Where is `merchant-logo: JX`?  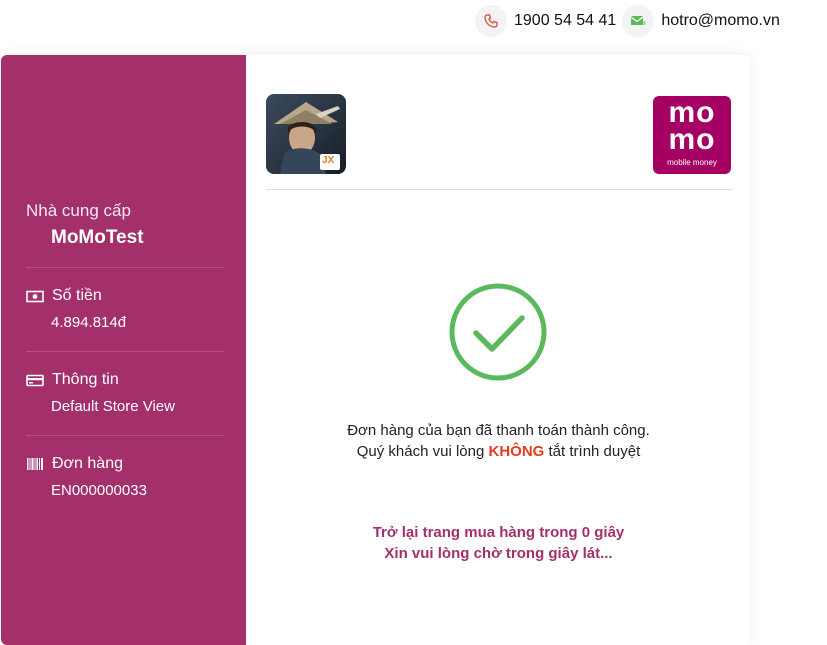
merchant-logo: JX is located at coordinates (306, 134).